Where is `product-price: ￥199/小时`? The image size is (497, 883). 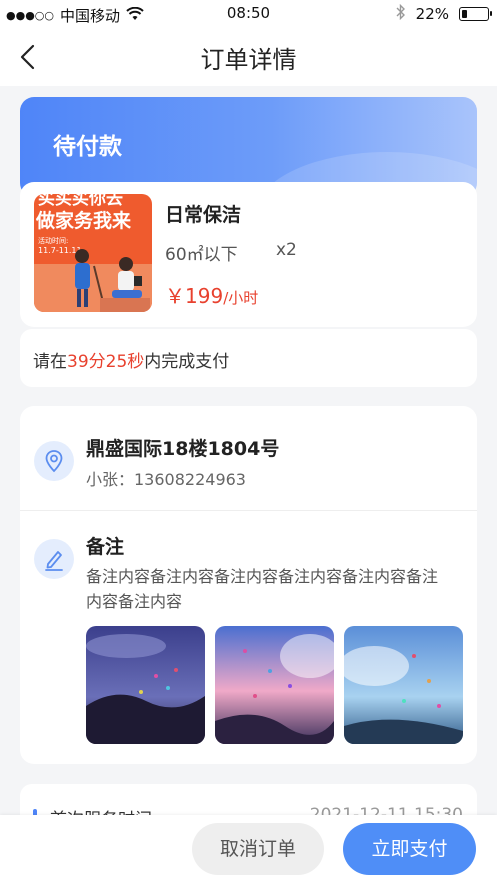
product-price: ￥199/小时 is located at coordinates (211, 294).